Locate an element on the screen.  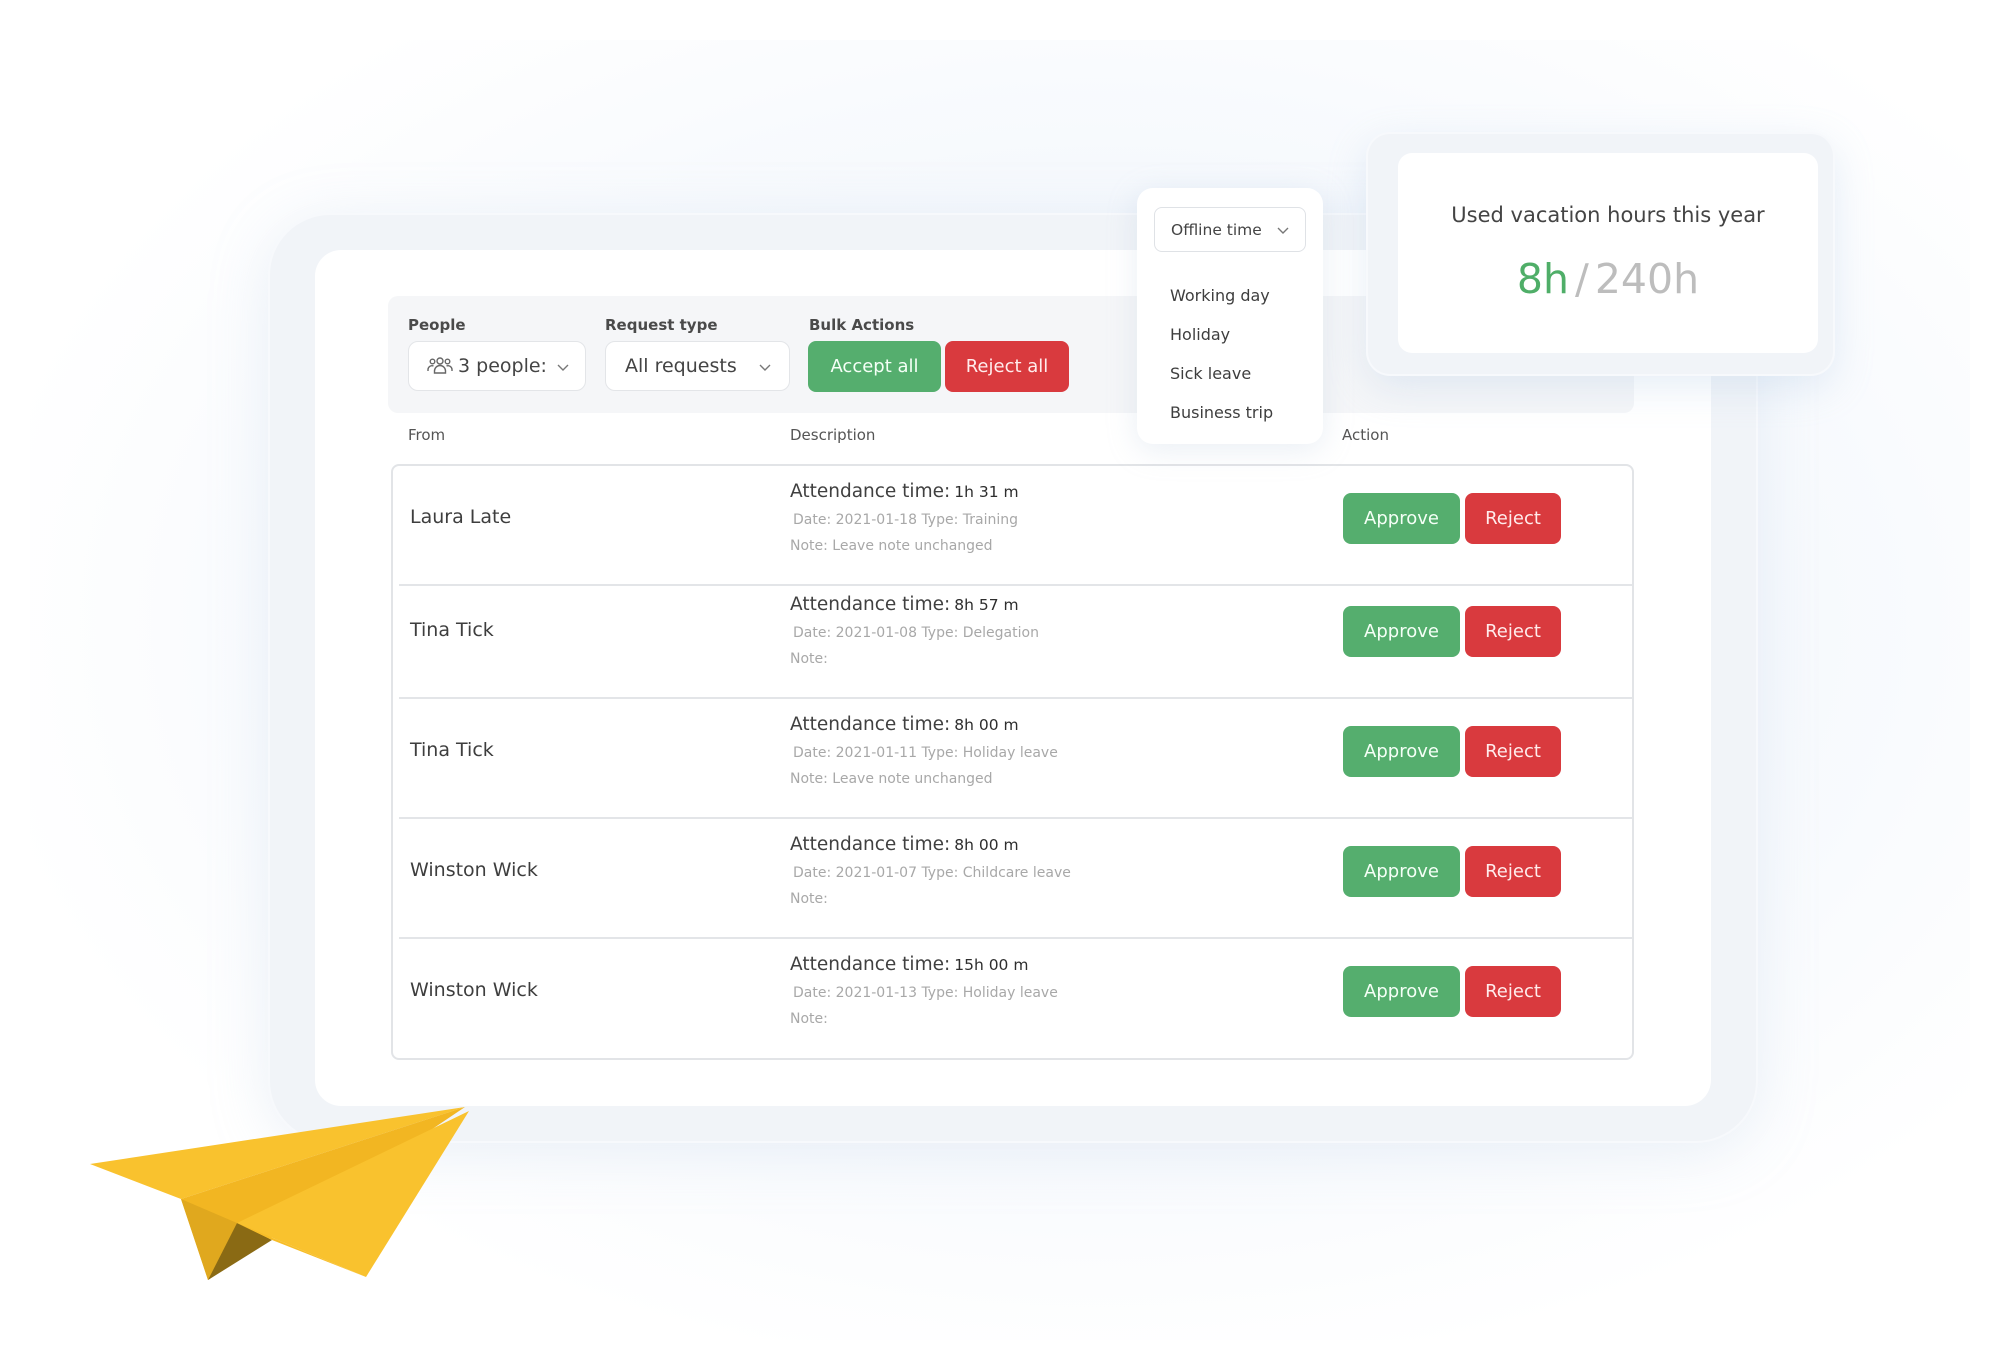
attendance-value: 8h 57 m is located at coordinates (986, 605).